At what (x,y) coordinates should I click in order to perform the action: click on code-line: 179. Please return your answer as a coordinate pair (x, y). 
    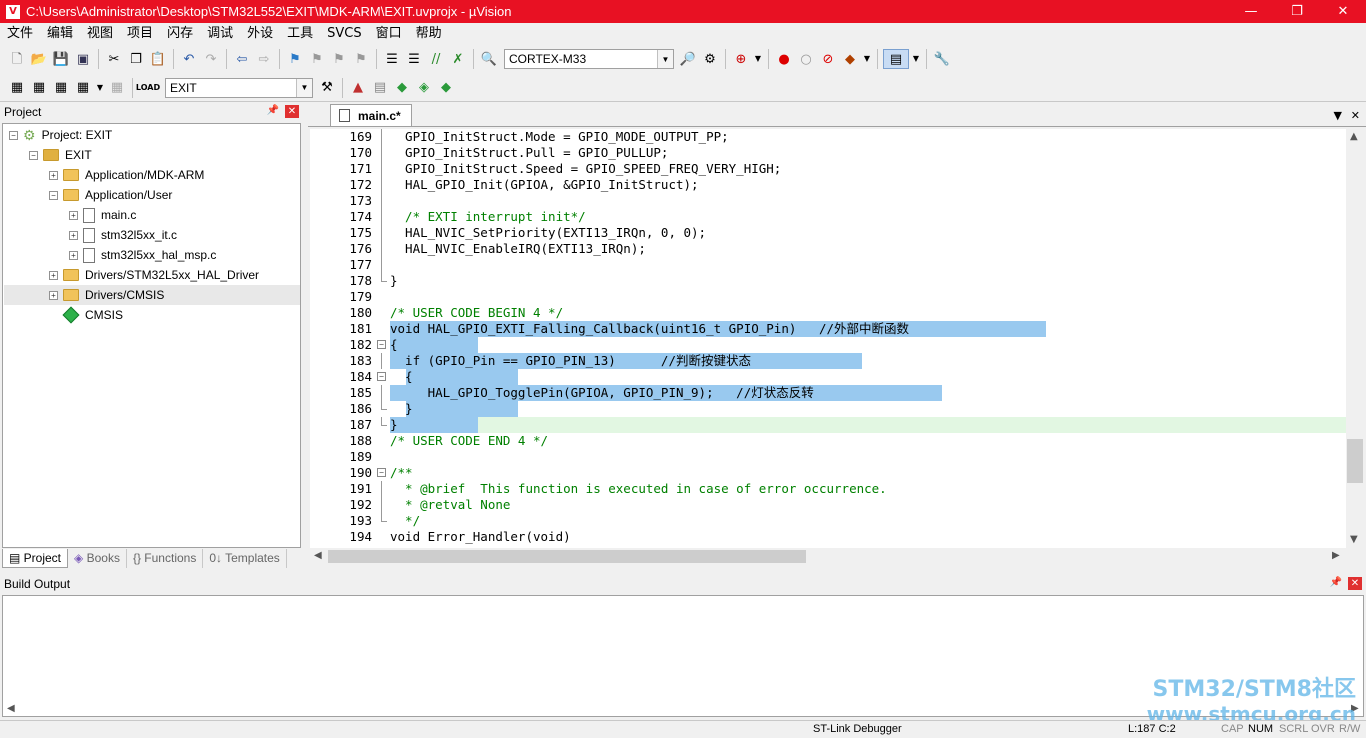
    Looking at the image, I should click on (828, 297).